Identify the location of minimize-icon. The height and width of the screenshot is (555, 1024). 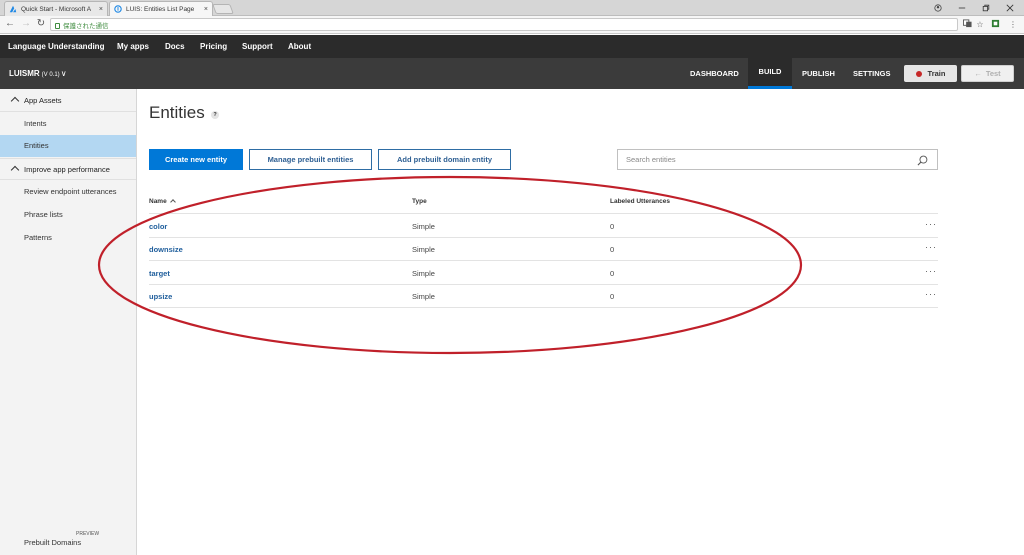
(962, 8).